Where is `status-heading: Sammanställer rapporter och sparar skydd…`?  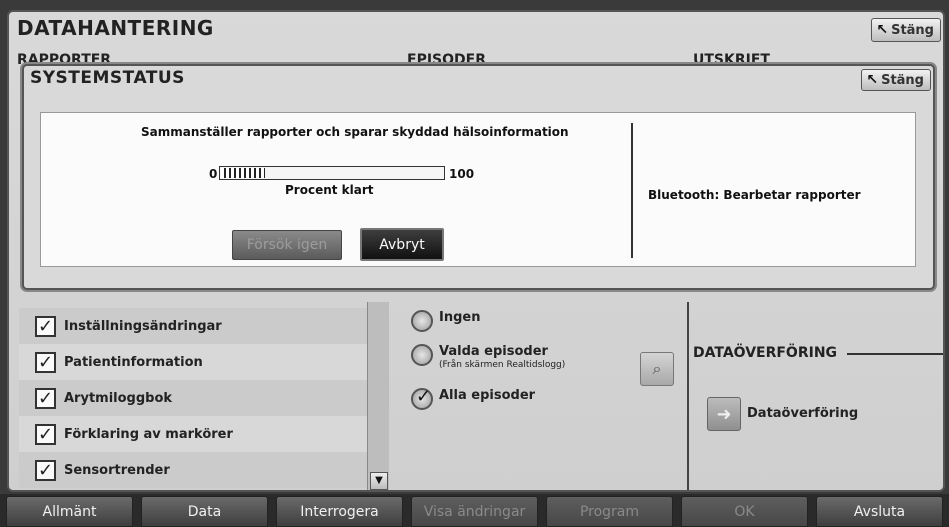
status-heading: Sammanställer rapporter och sparar skydd… is located at coordinates (355, 132).